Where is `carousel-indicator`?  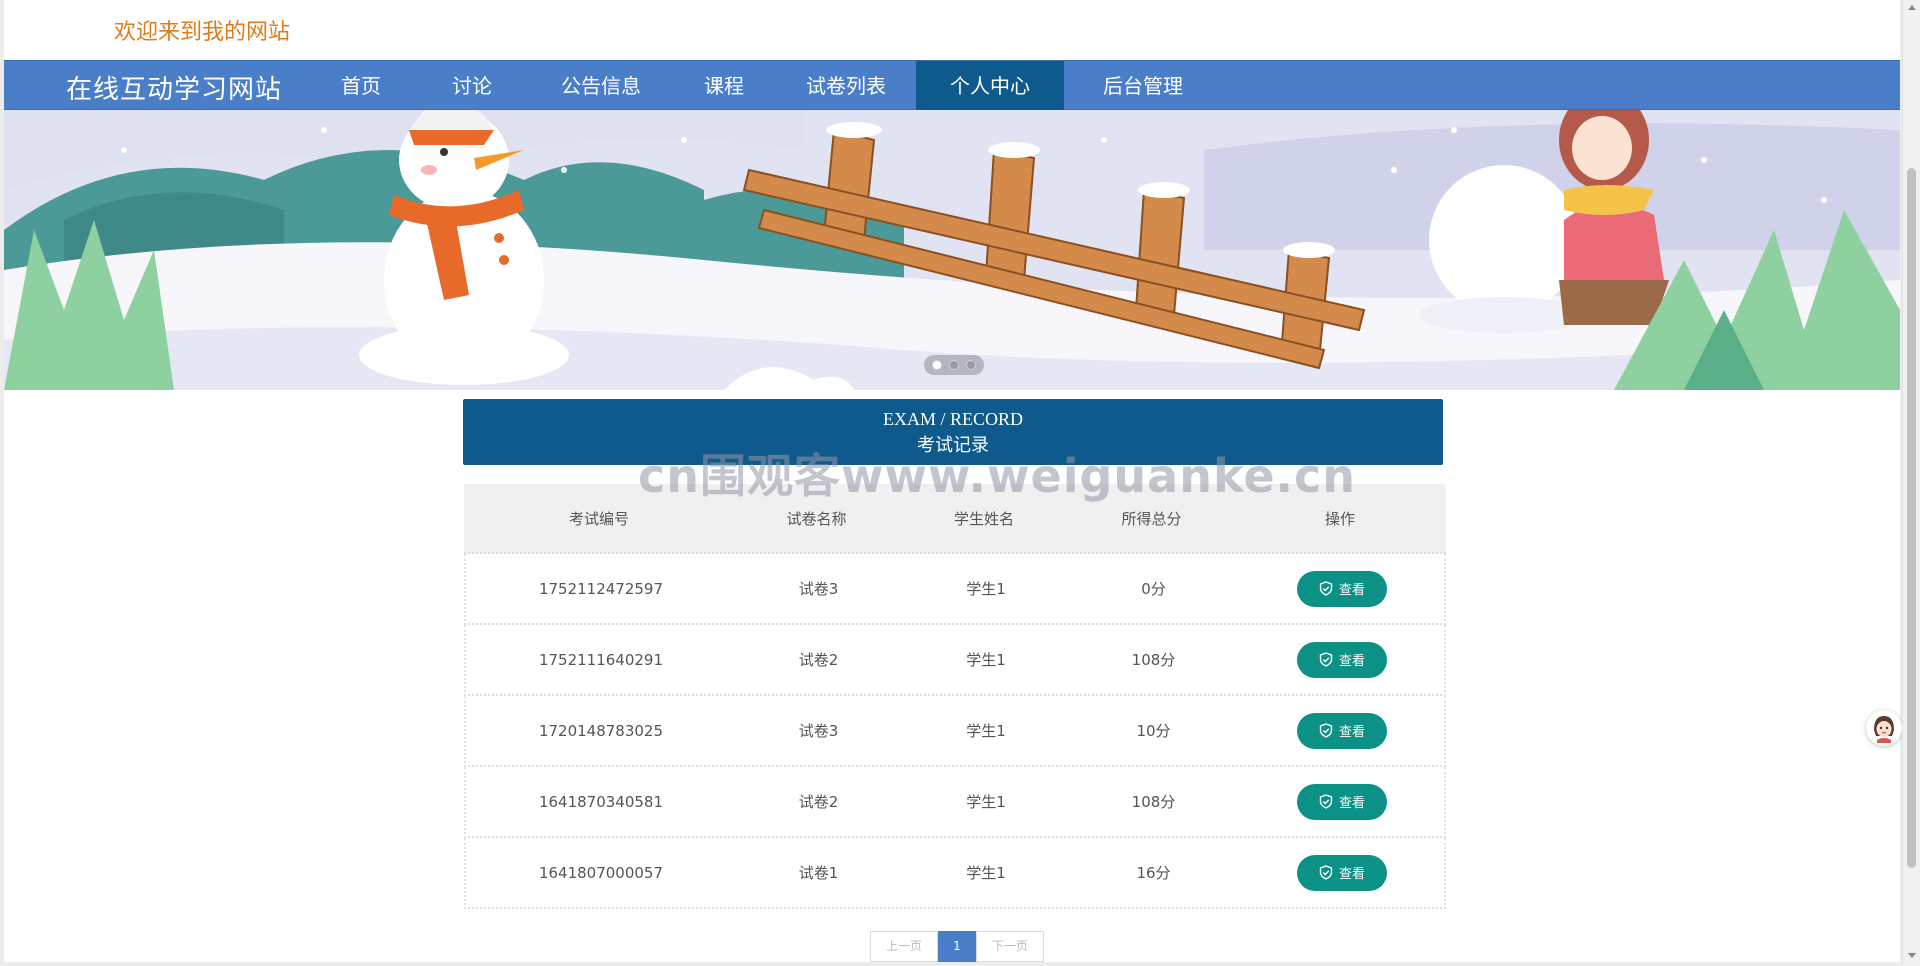 carousel-indicator is located at coordinates (954, 365).